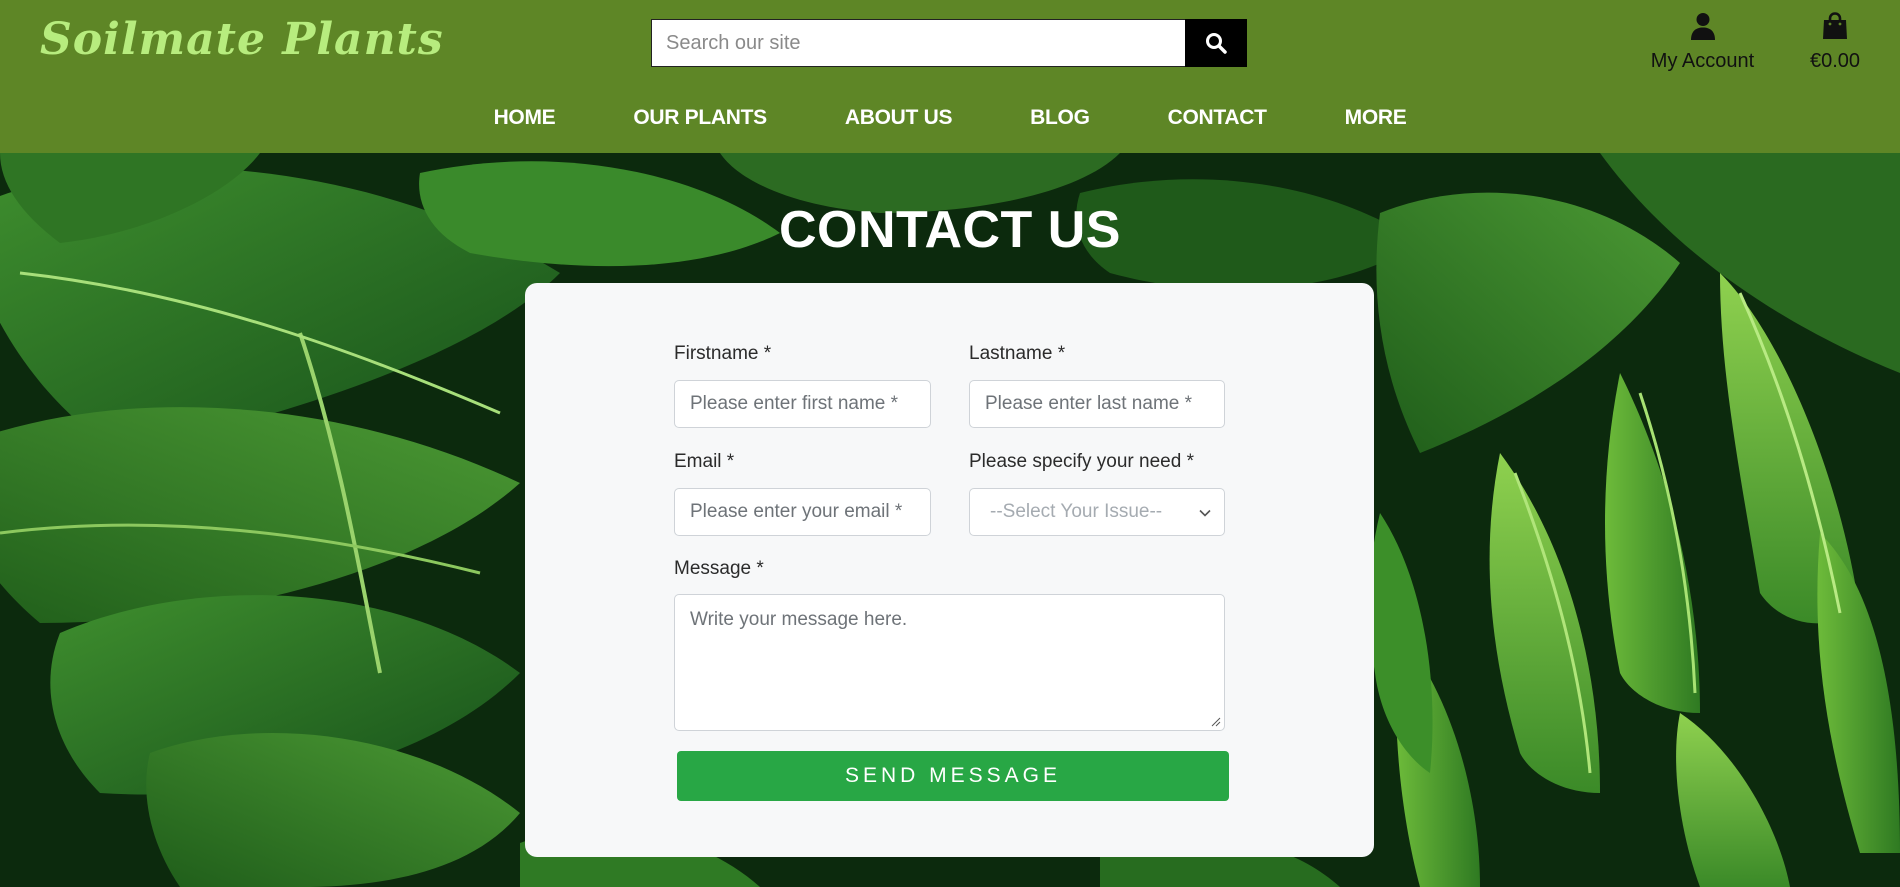 Image resolution: width=1900 pixels, height=887 pixels. What do you see at coordinates (953, 776) in the screenshot?
I see `send-message-button: SEND MESSAGE` at bounding box center [953, 776].